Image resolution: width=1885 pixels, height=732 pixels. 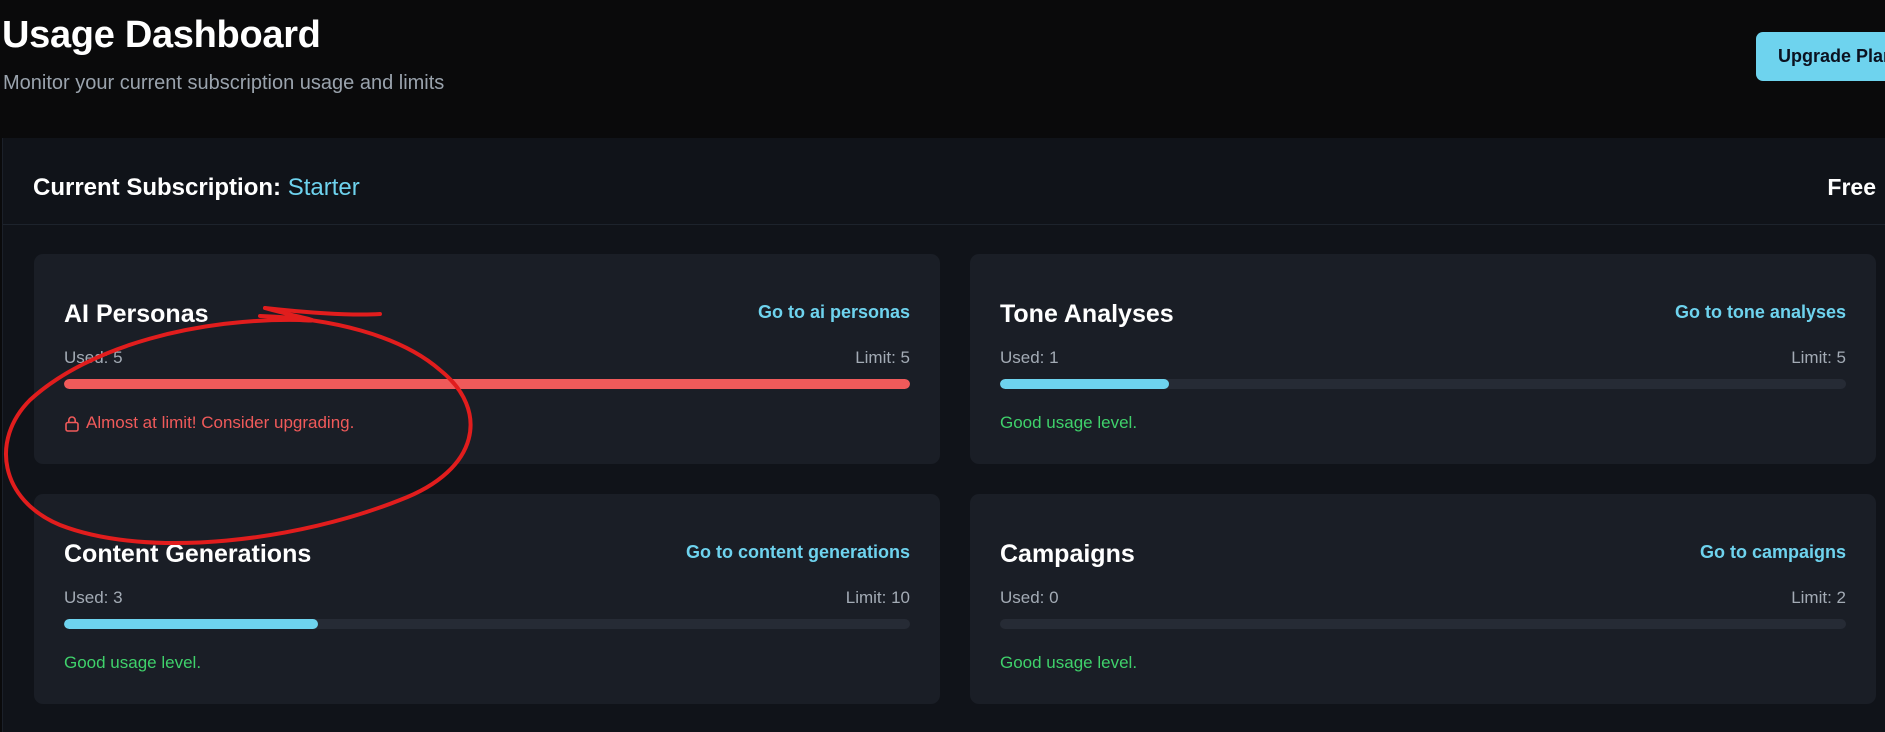 What do you see at coordinates (1820, 56) in the screenshot?
I see `upgrade-plan-button: Upgrade Plan` at bounding box center [1820, 56].